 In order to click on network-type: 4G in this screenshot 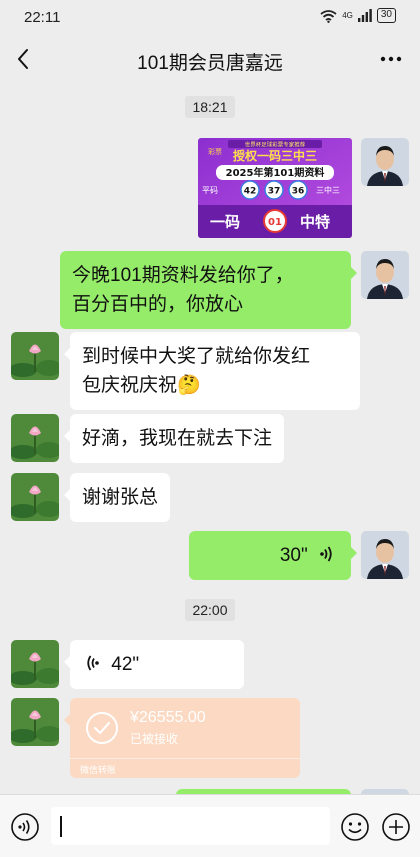, I will do `click(347, 15)`.